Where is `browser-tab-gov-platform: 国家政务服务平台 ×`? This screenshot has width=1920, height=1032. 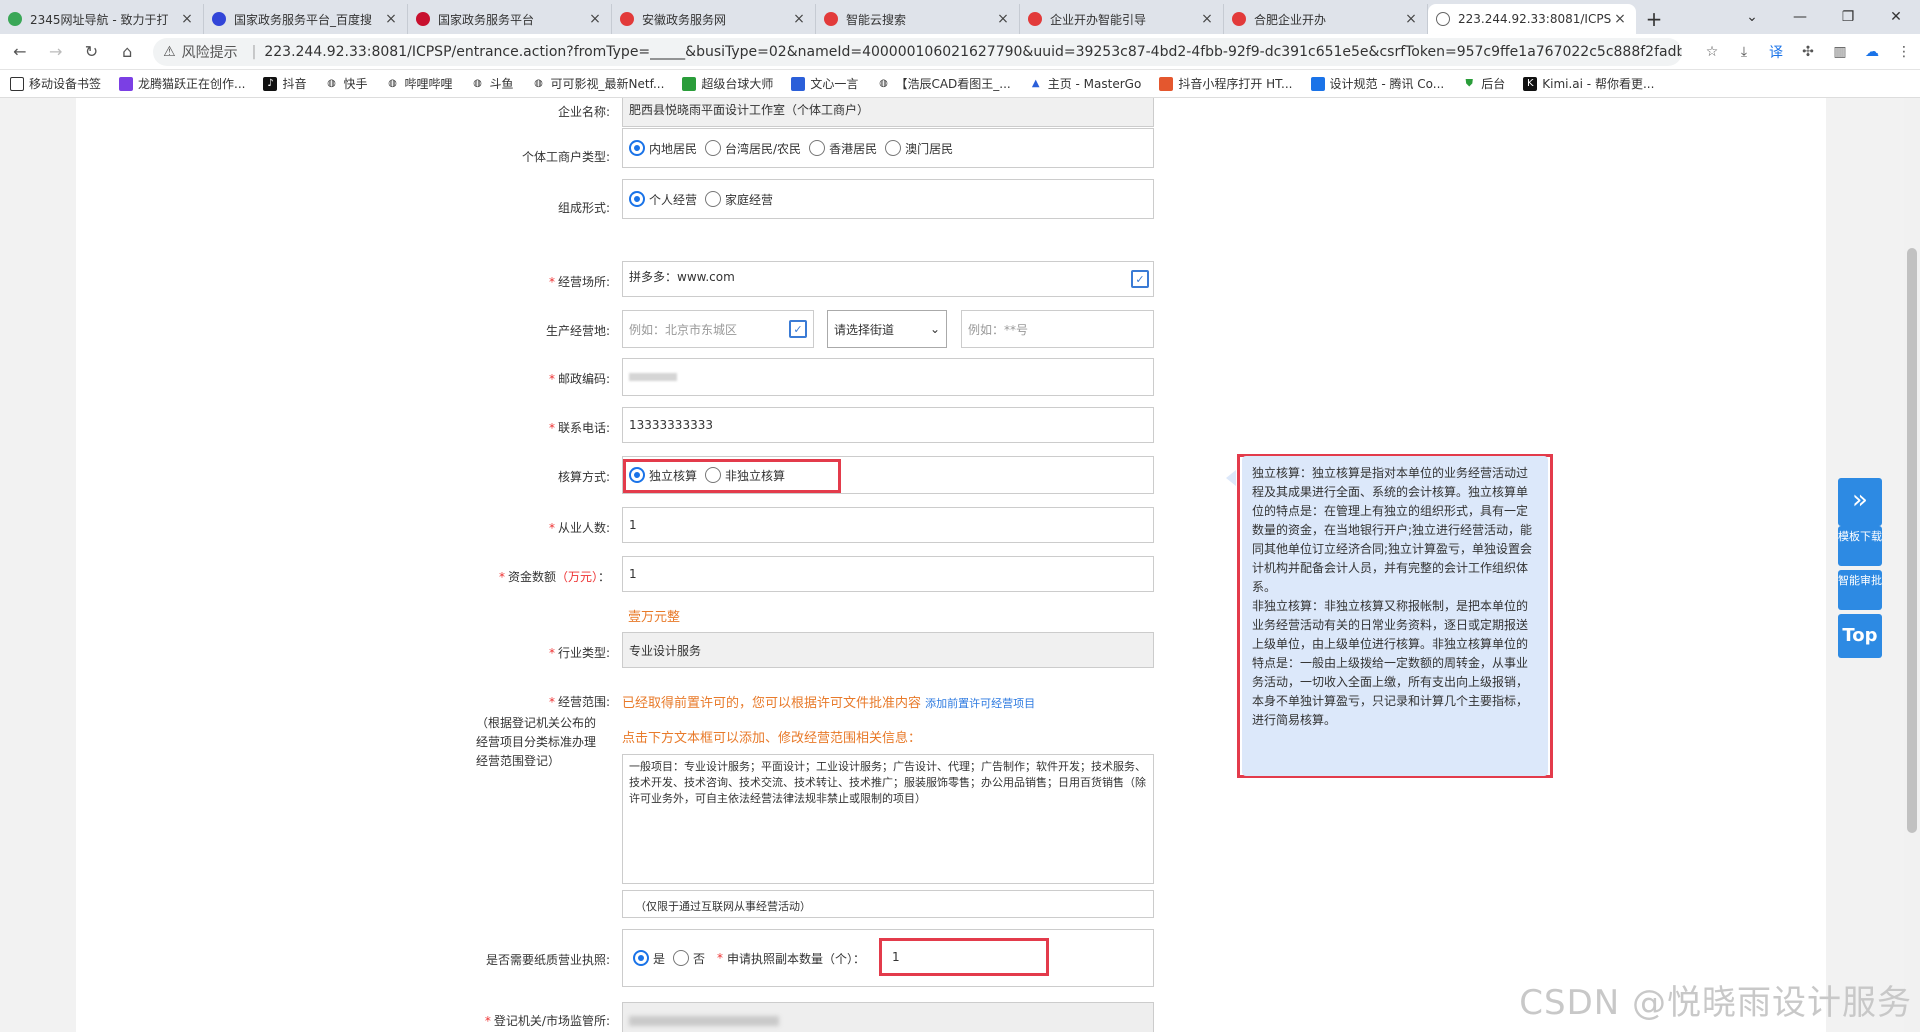 browser-tab-gov-platform: 国家政务服务平台 × is located at coordinates (510, 19).